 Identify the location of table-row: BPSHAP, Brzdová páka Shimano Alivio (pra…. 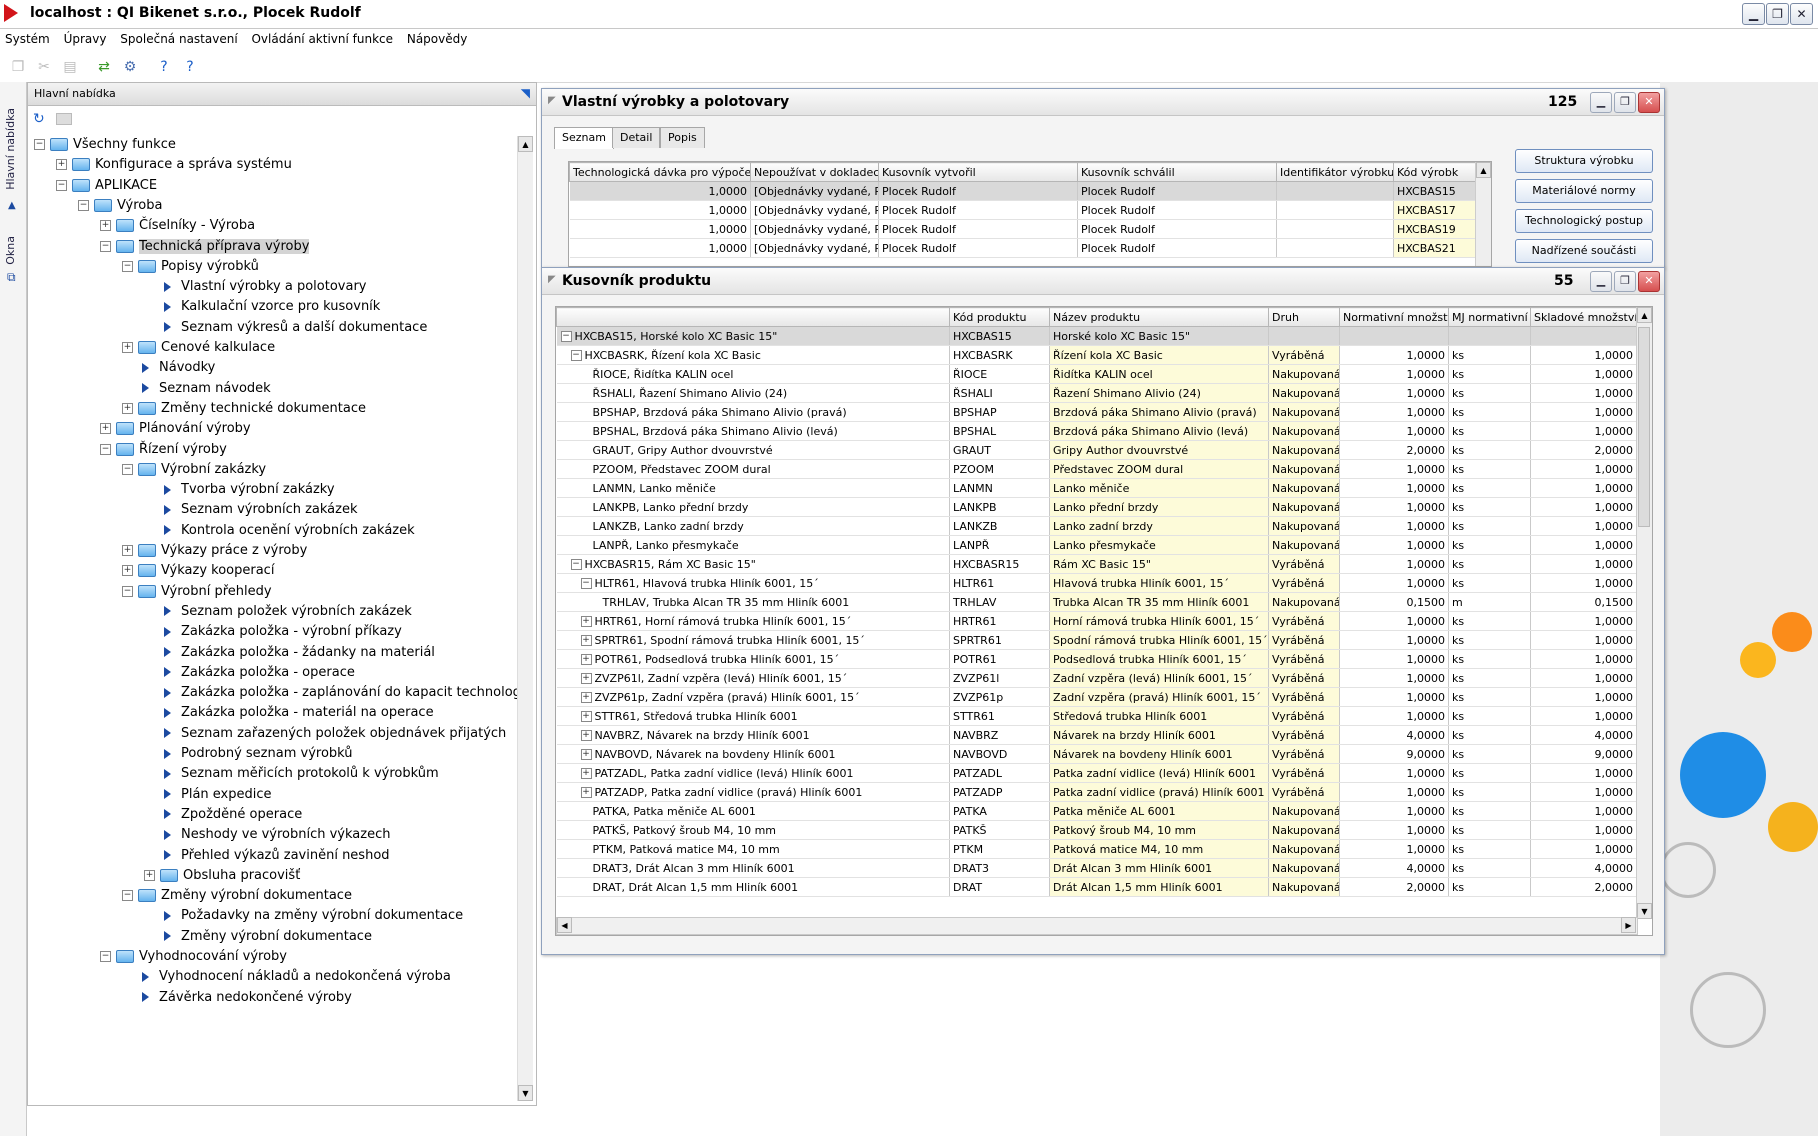
(1096, 412).